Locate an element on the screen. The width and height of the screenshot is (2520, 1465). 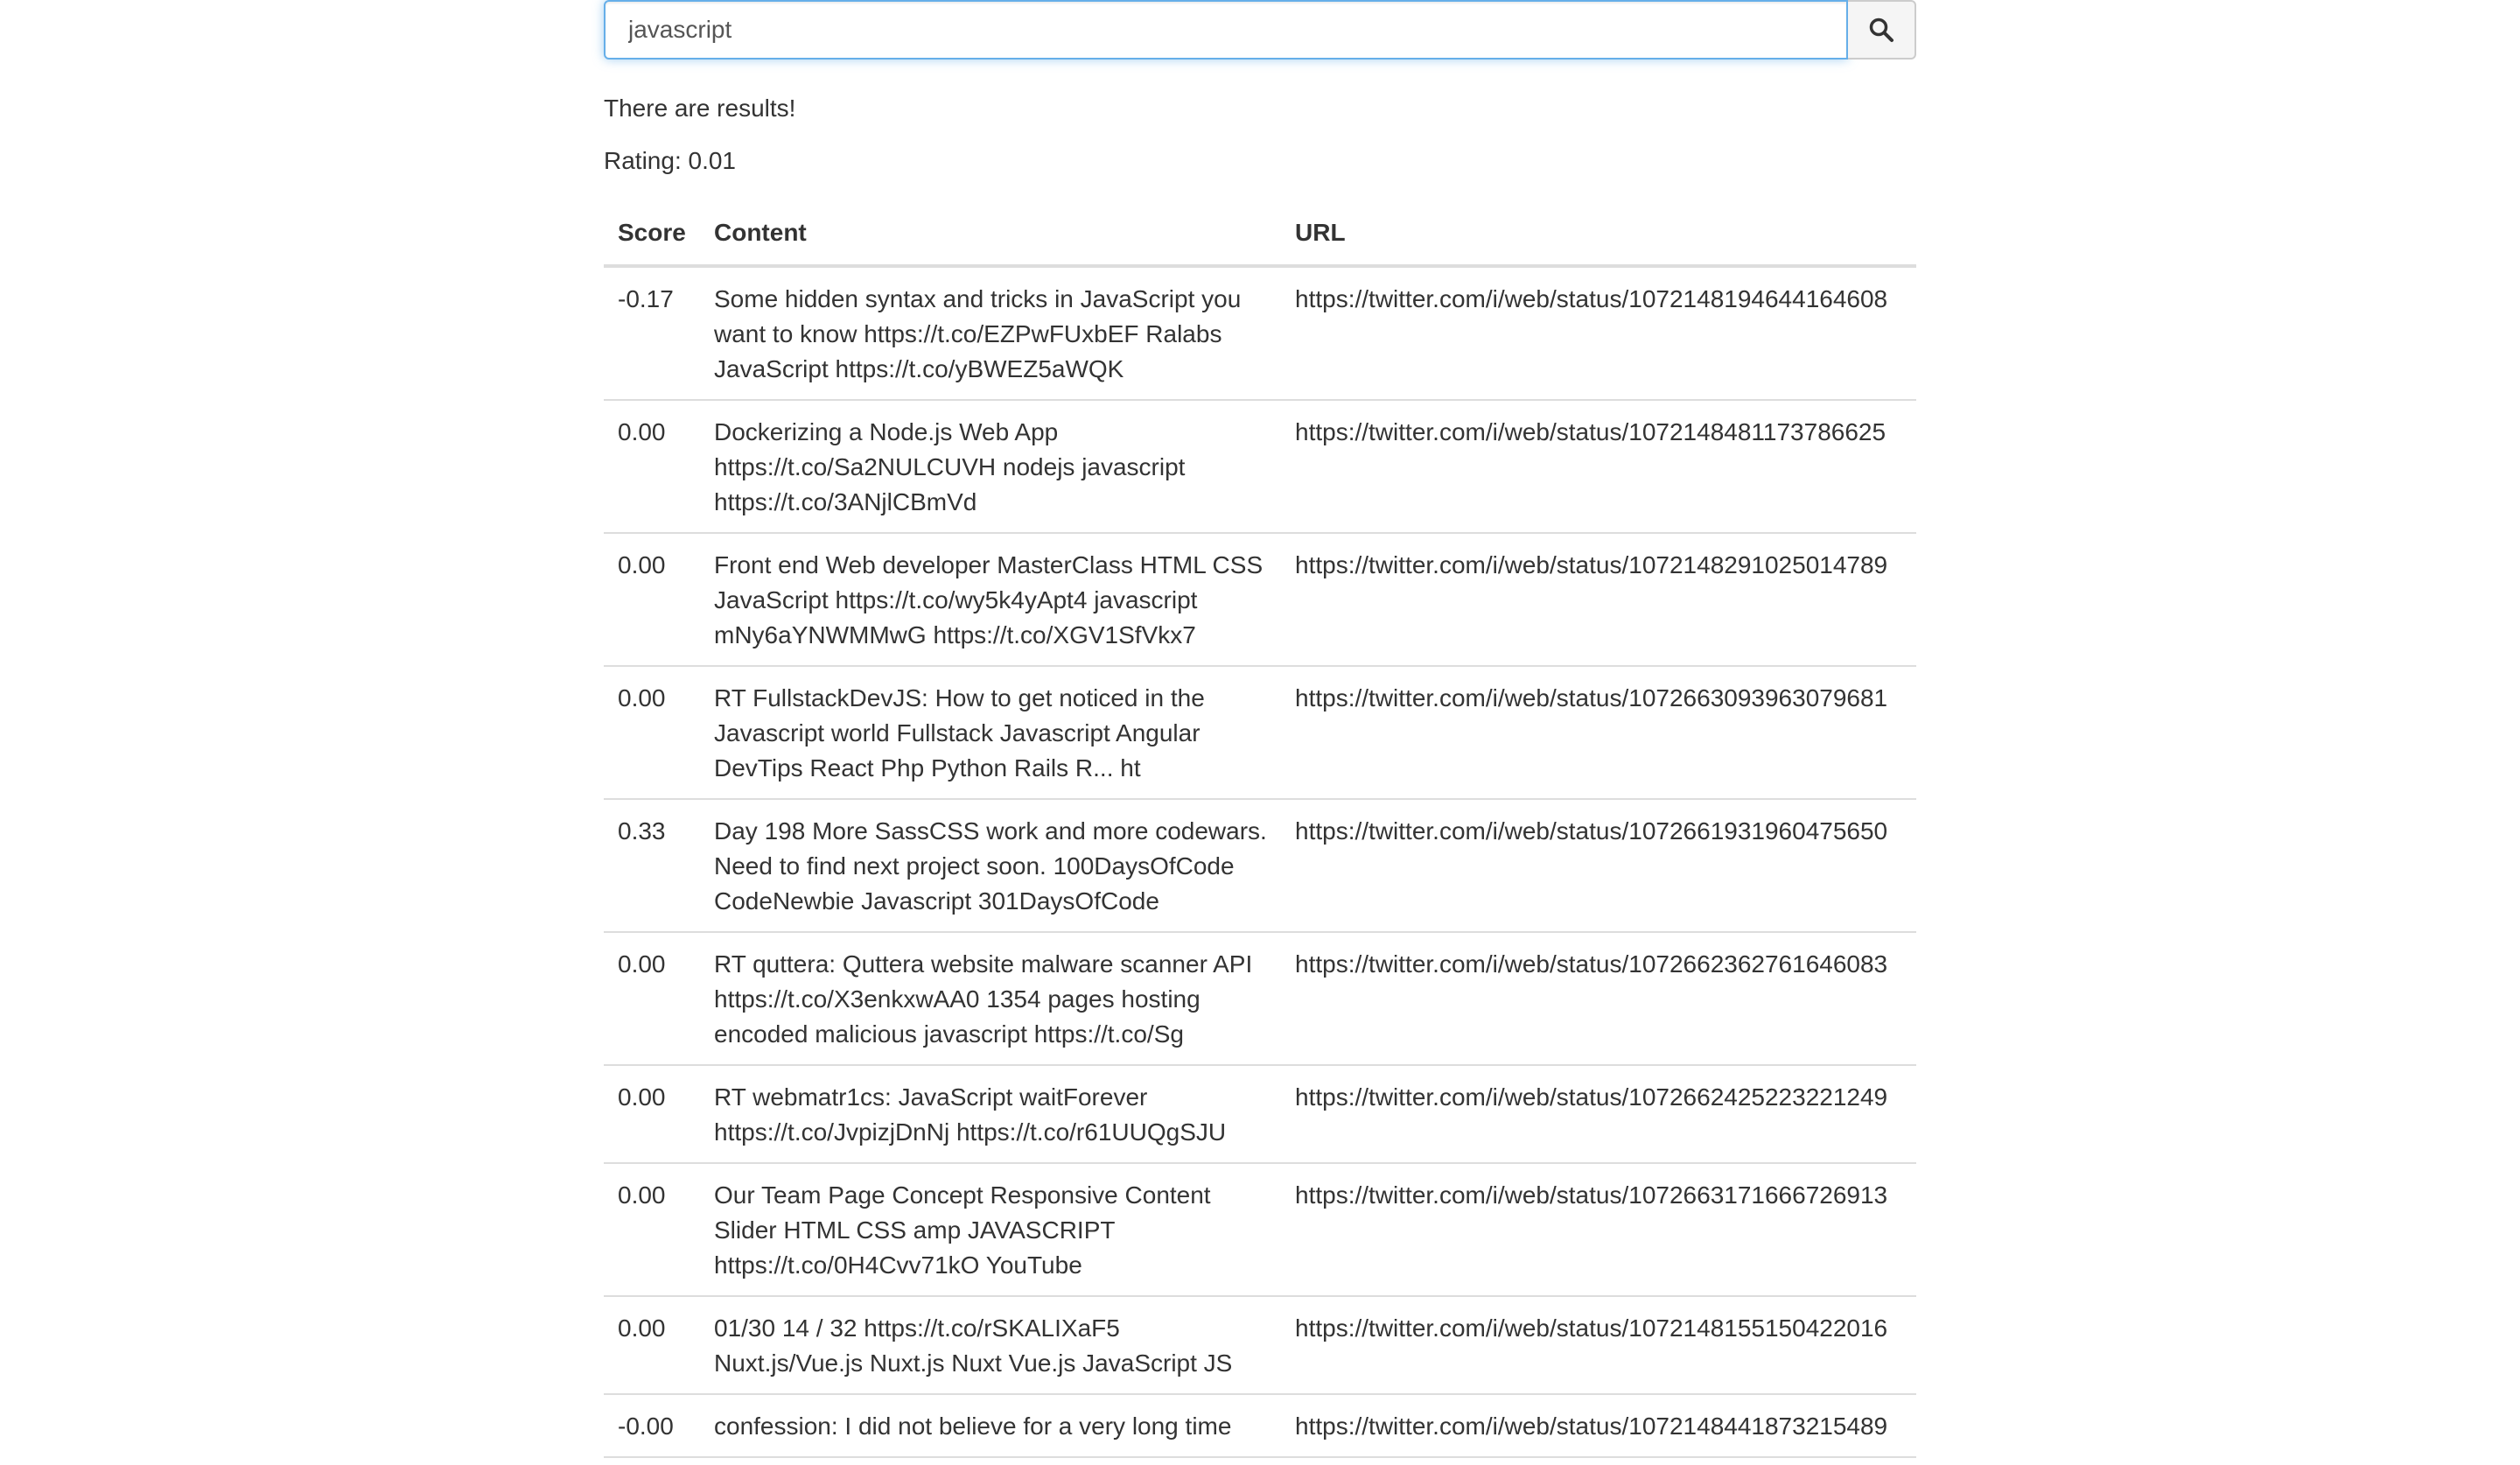
search-input is located at coordinates (1226, 30).